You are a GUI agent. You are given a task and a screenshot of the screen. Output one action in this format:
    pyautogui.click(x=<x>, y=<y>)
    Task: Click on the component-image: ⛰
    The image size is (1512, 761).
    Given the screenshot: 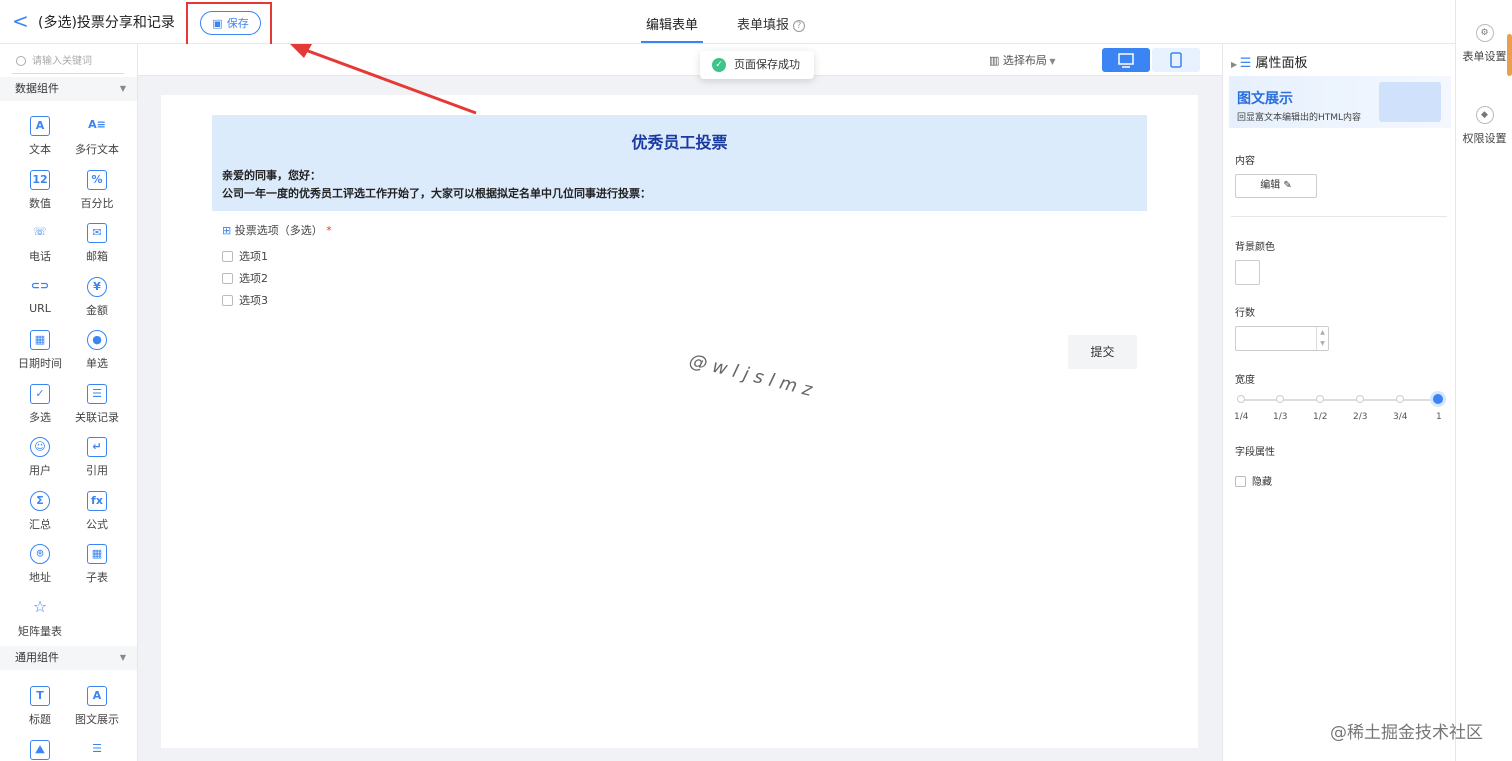 What is the action you would take?
    pyautogui.click(x=40, y=750)
    